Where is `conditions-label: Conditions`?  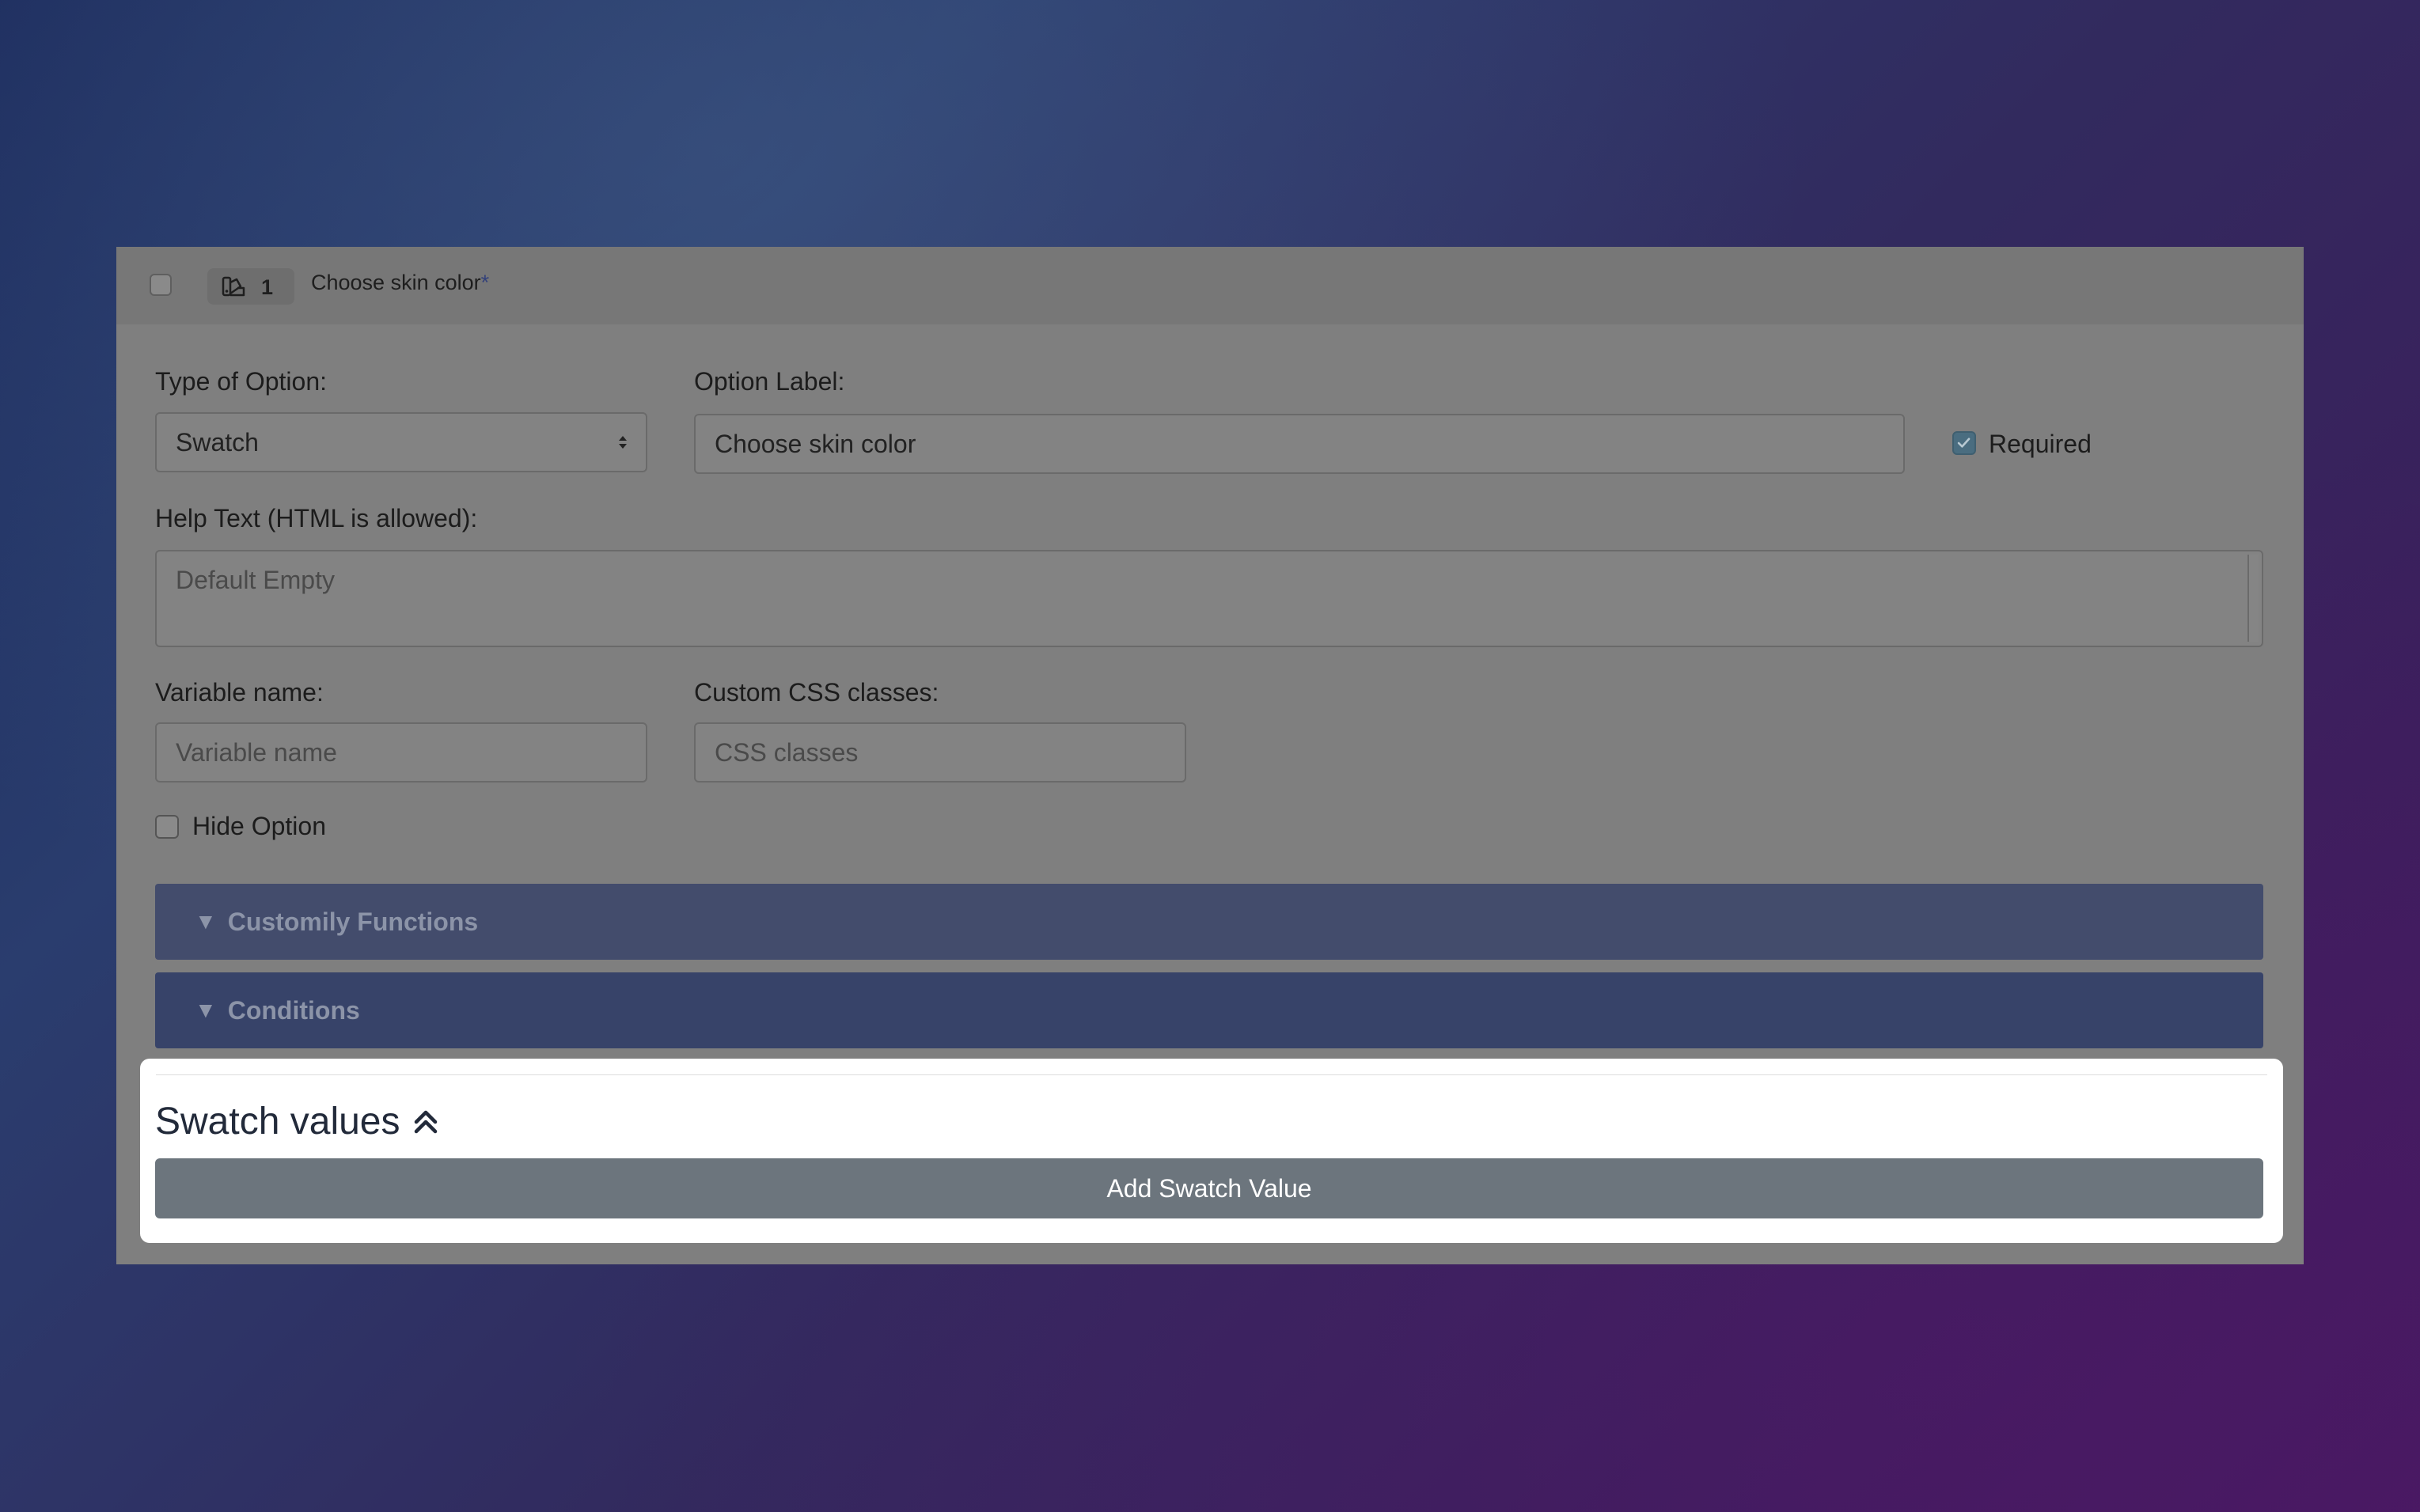 conditions-label: Conditions is located at coordinates (293, 1010).